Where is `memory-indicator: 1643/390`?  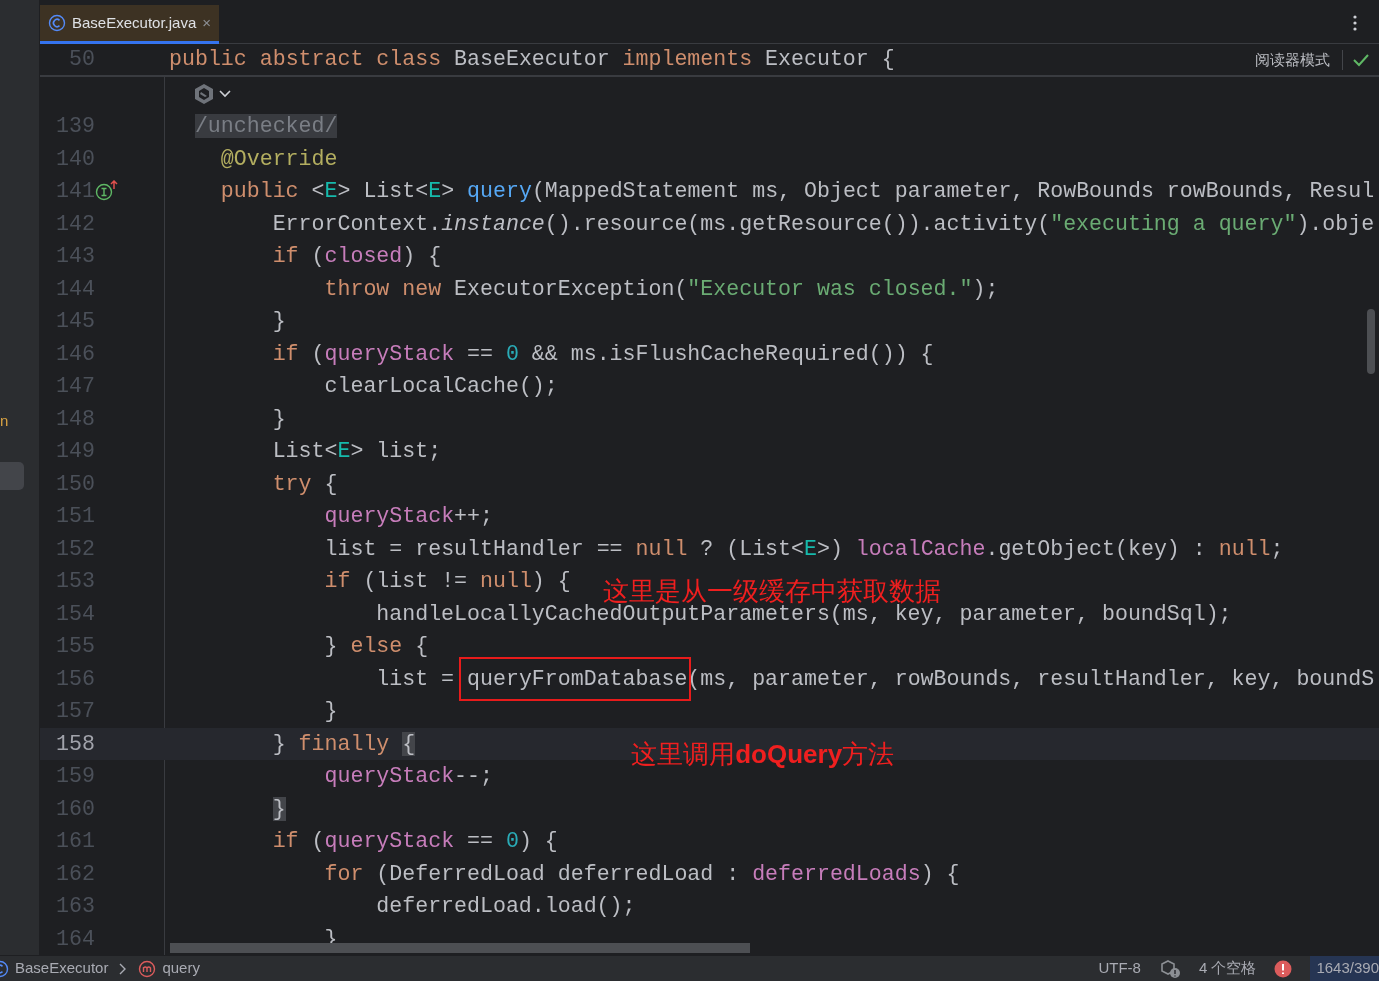
memory-indicator: 1643/390 is located at coordinates (1344, 968).